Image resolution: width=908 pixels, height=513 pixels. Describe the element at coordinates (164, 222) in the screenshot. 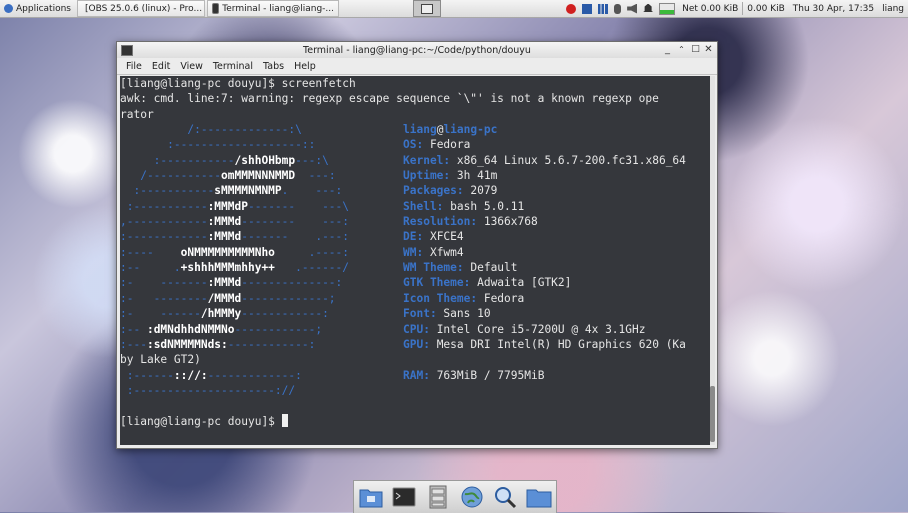

I see `ascii-fragment: ,------------` at that location.